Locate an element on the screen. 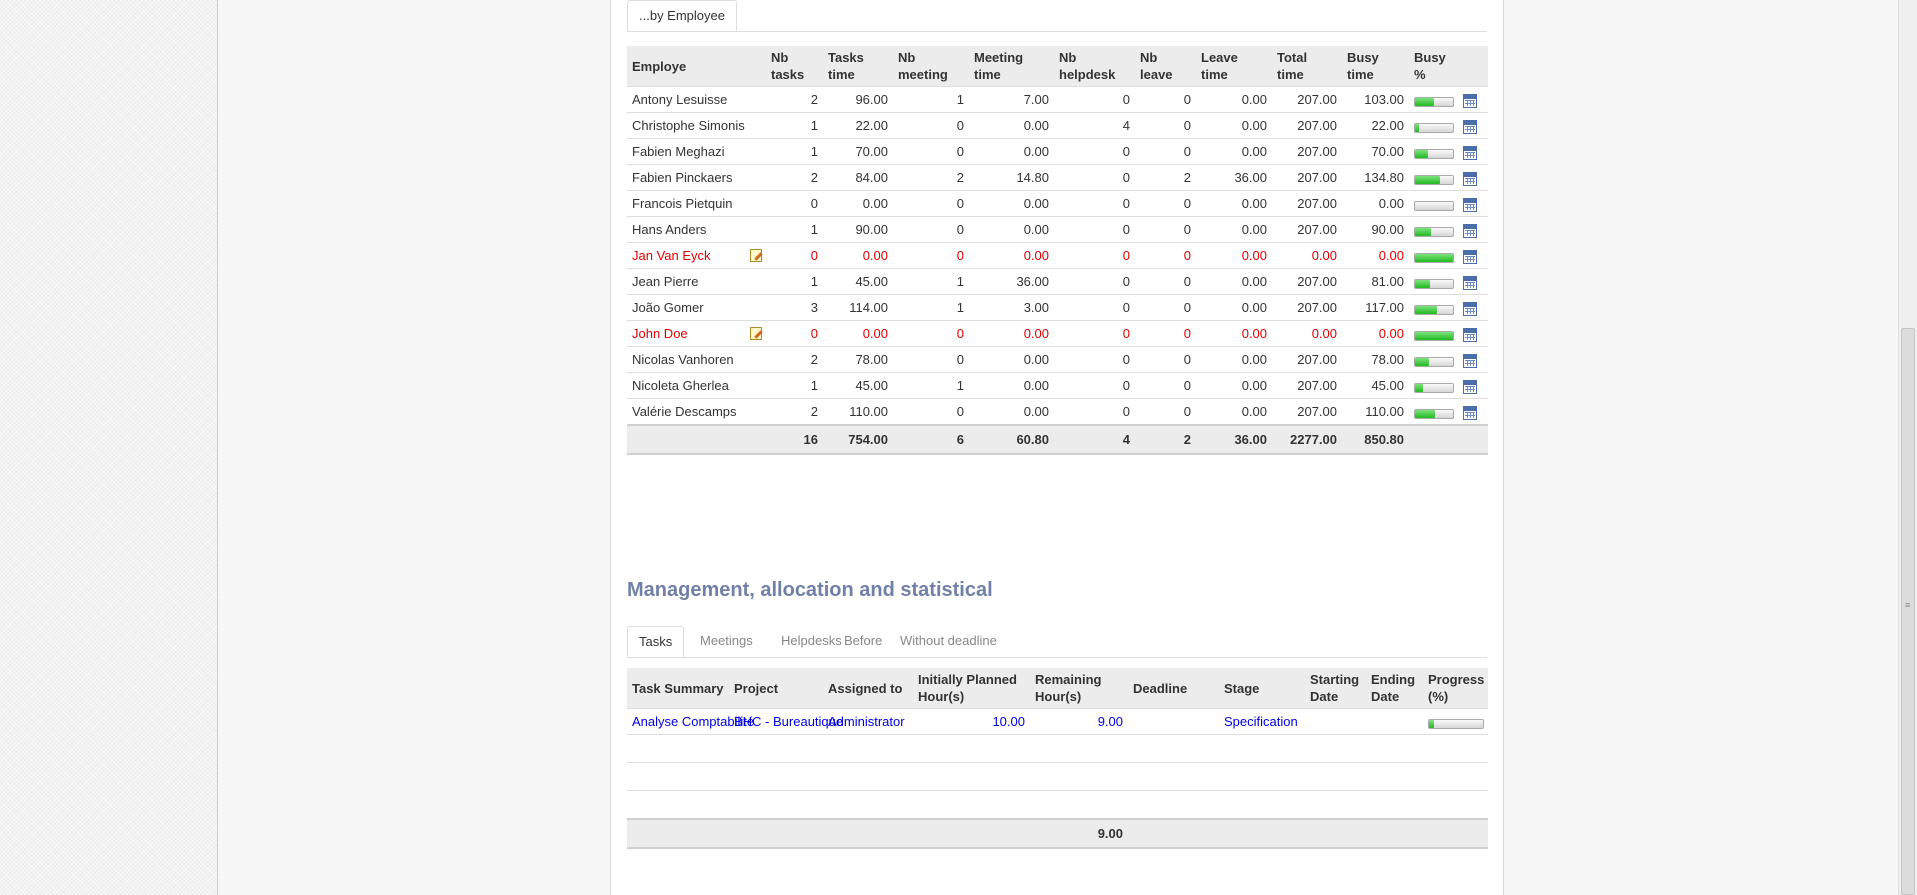 The height and width of the screenshot is (895, 1917). col-leave-time: Leave time is located at coordinates (1234, 66).